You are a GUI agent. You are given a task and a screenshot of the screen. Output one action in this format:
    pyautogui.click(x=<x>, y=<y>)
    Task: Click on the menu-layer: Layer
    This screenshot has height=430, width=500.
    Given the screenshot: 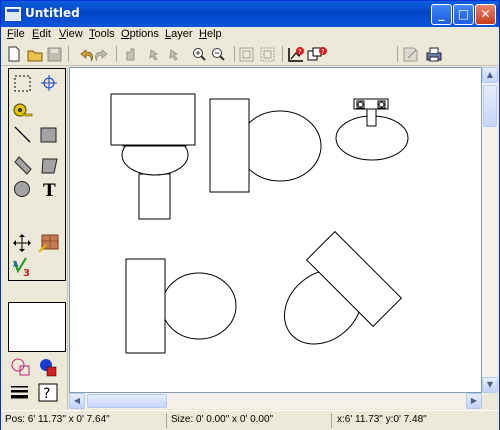 What is the action you would take?
    pyautogui.click(x=179, y=34)
    